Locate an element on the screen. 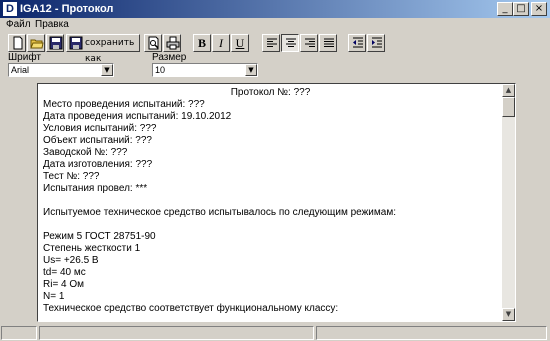 The height and width of the screenshot is (341, 550). decrease-indent-button is located at coordinates (357, 43).